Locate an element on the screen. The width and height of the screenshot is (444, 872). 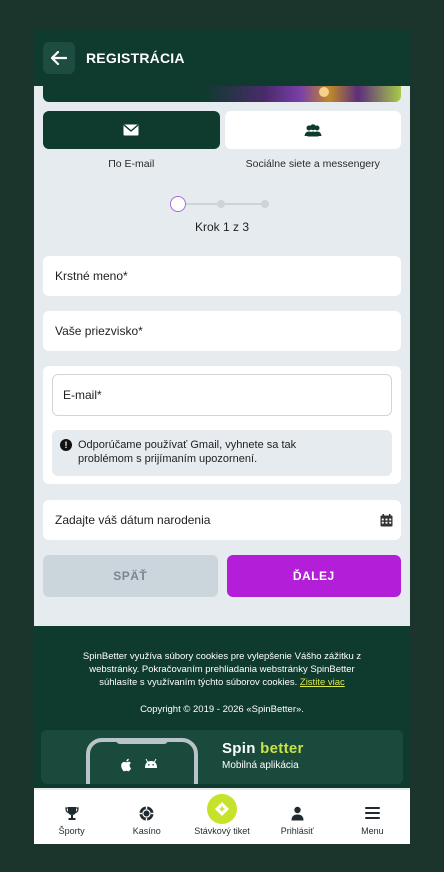
birthdate-placeholder: Zadajte váš dátum narodenia is located at coordinates (133, 520).